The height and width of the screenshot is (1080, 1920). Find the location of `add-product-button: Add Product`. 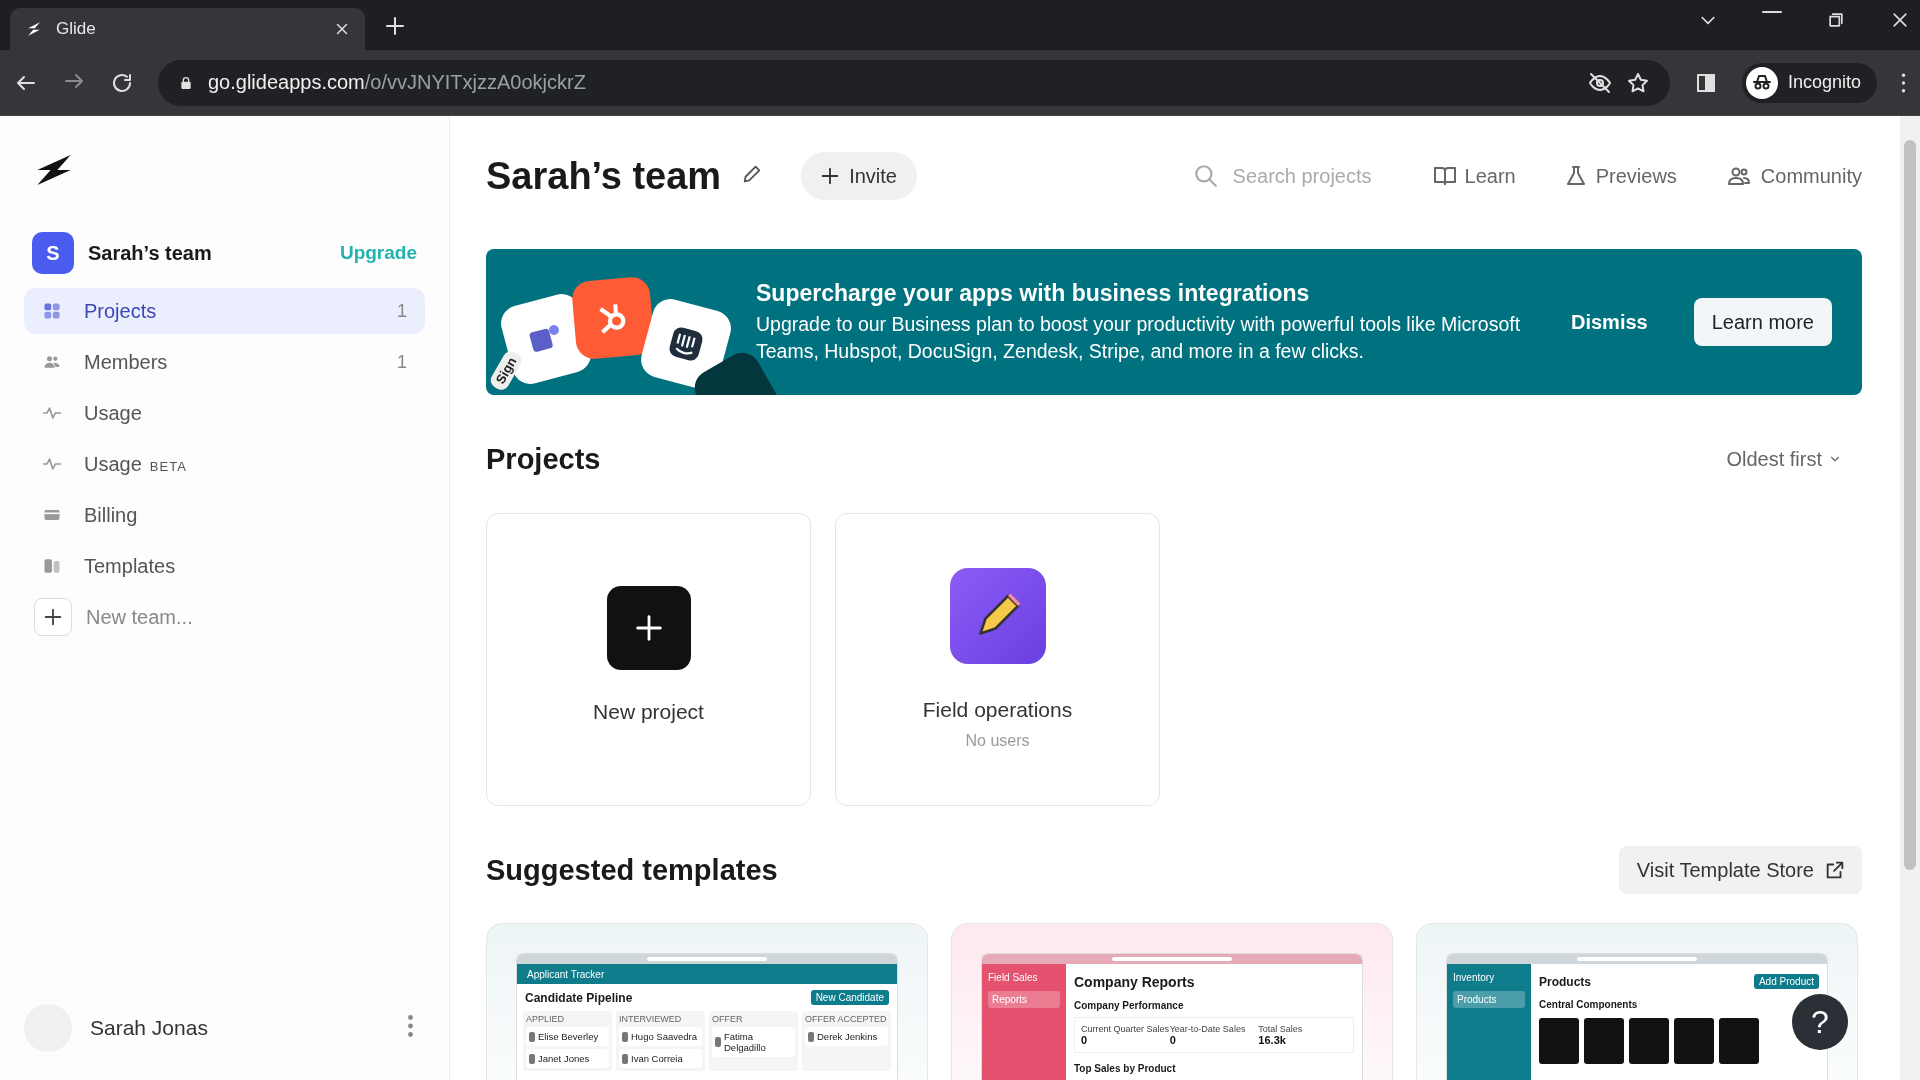

add-product-button: Add Product is located at coordinates (1786, 981).